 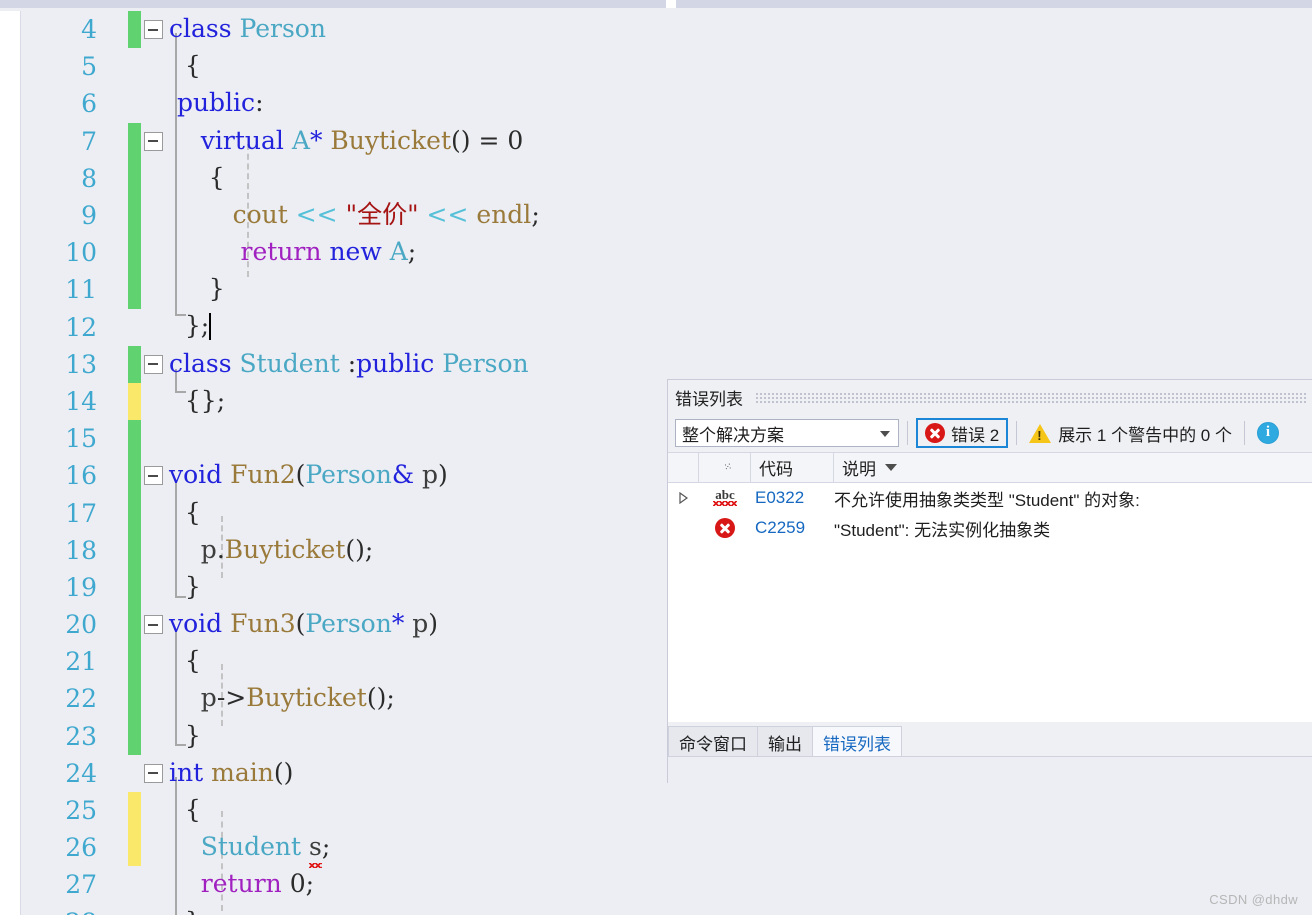 I want to click on code-text: public:, so click(x=216, y=103).